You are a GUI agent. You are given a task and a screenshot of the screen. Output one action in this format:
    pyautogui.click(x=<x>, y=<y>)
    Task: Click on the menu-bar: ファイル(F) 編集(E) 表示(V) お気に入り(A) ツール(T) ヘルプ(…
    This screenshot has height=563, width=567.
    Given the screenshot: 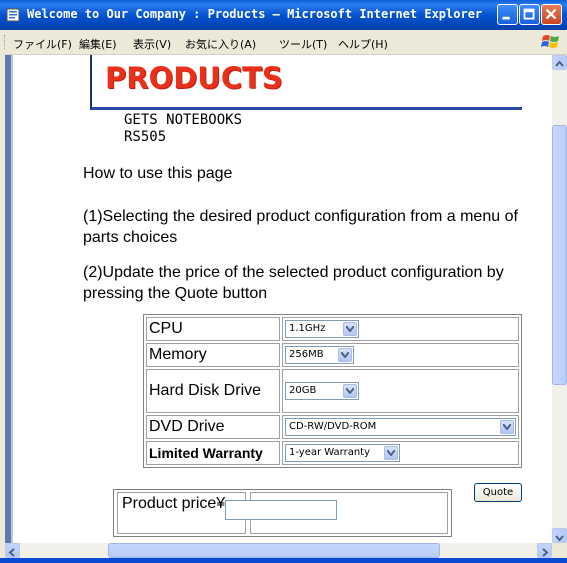 What is the action you would take?
    pyautogui.click(x=283, y=42)
    